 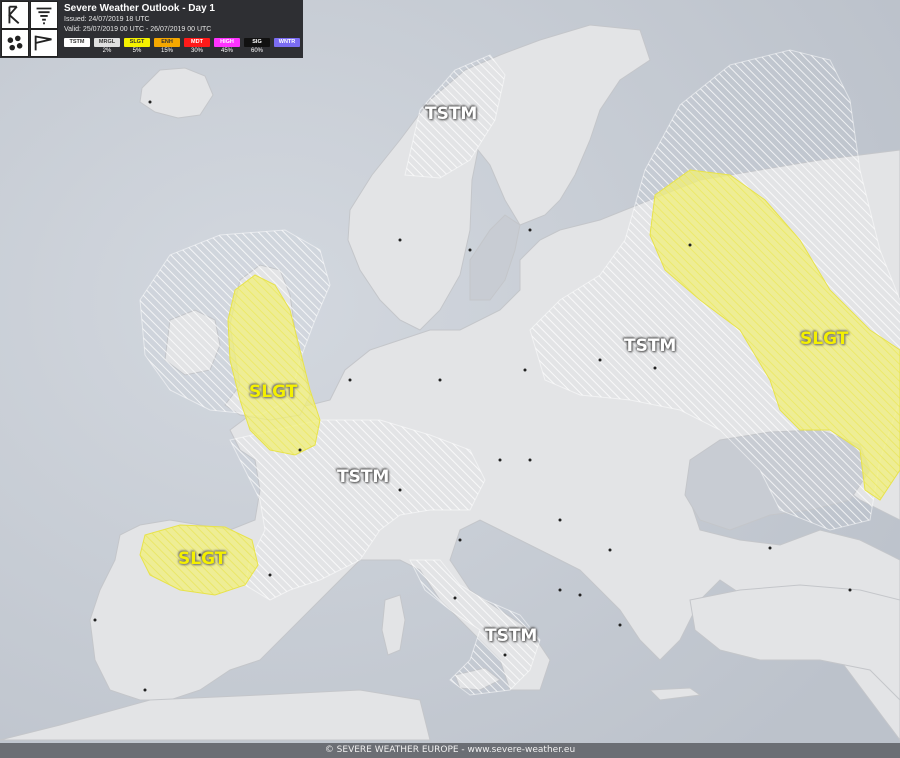 What do you see at coordinates (202, 559) in the screenshot?
I see `label-slgt-spain: SLGT` at bounding box center [202, 559].